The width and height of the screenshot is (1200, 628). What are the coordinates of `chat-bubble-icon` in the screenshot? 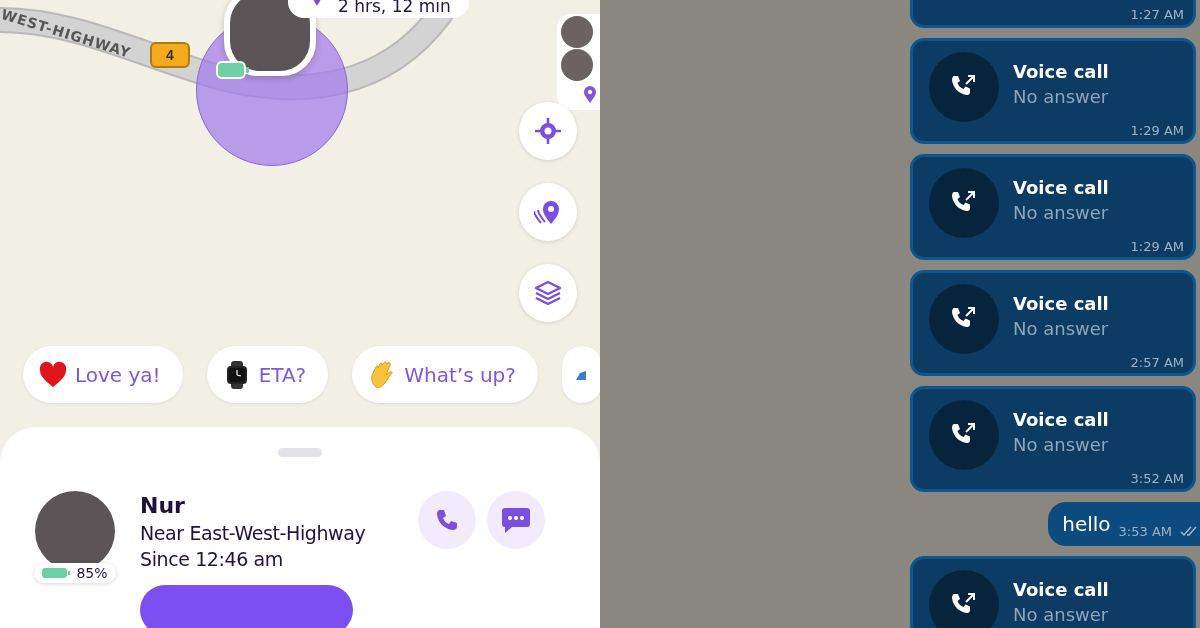 It's located at (516, 520).